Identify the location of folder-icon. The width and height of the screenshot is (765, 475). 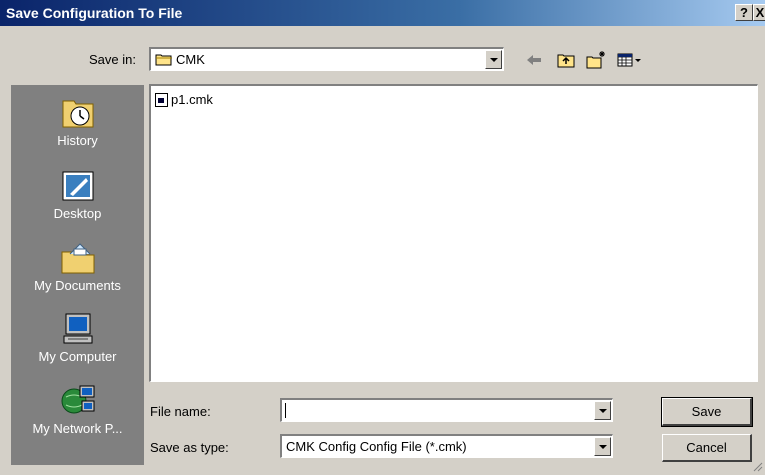
(164, 59).